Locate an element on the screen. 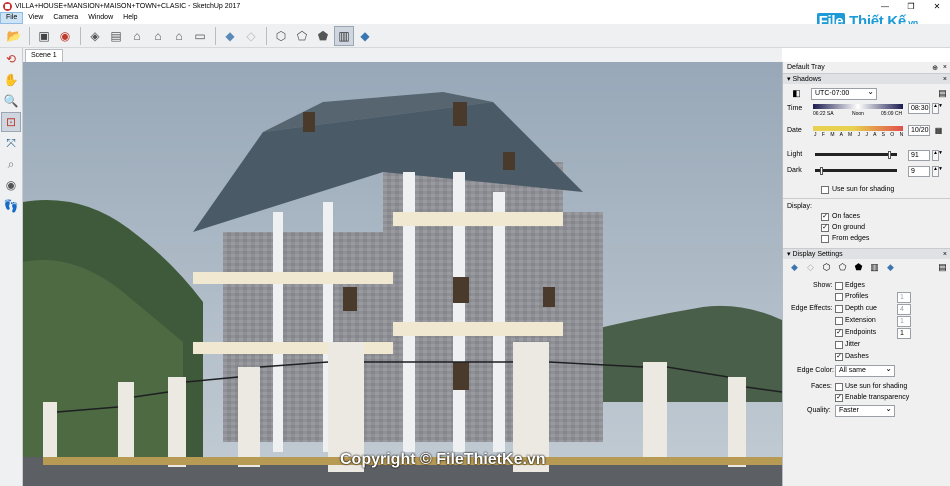 Image resolution: width=950 pixels, height=486 pixels. style-details-icon: ▤ is located at coordinates (942, 267).